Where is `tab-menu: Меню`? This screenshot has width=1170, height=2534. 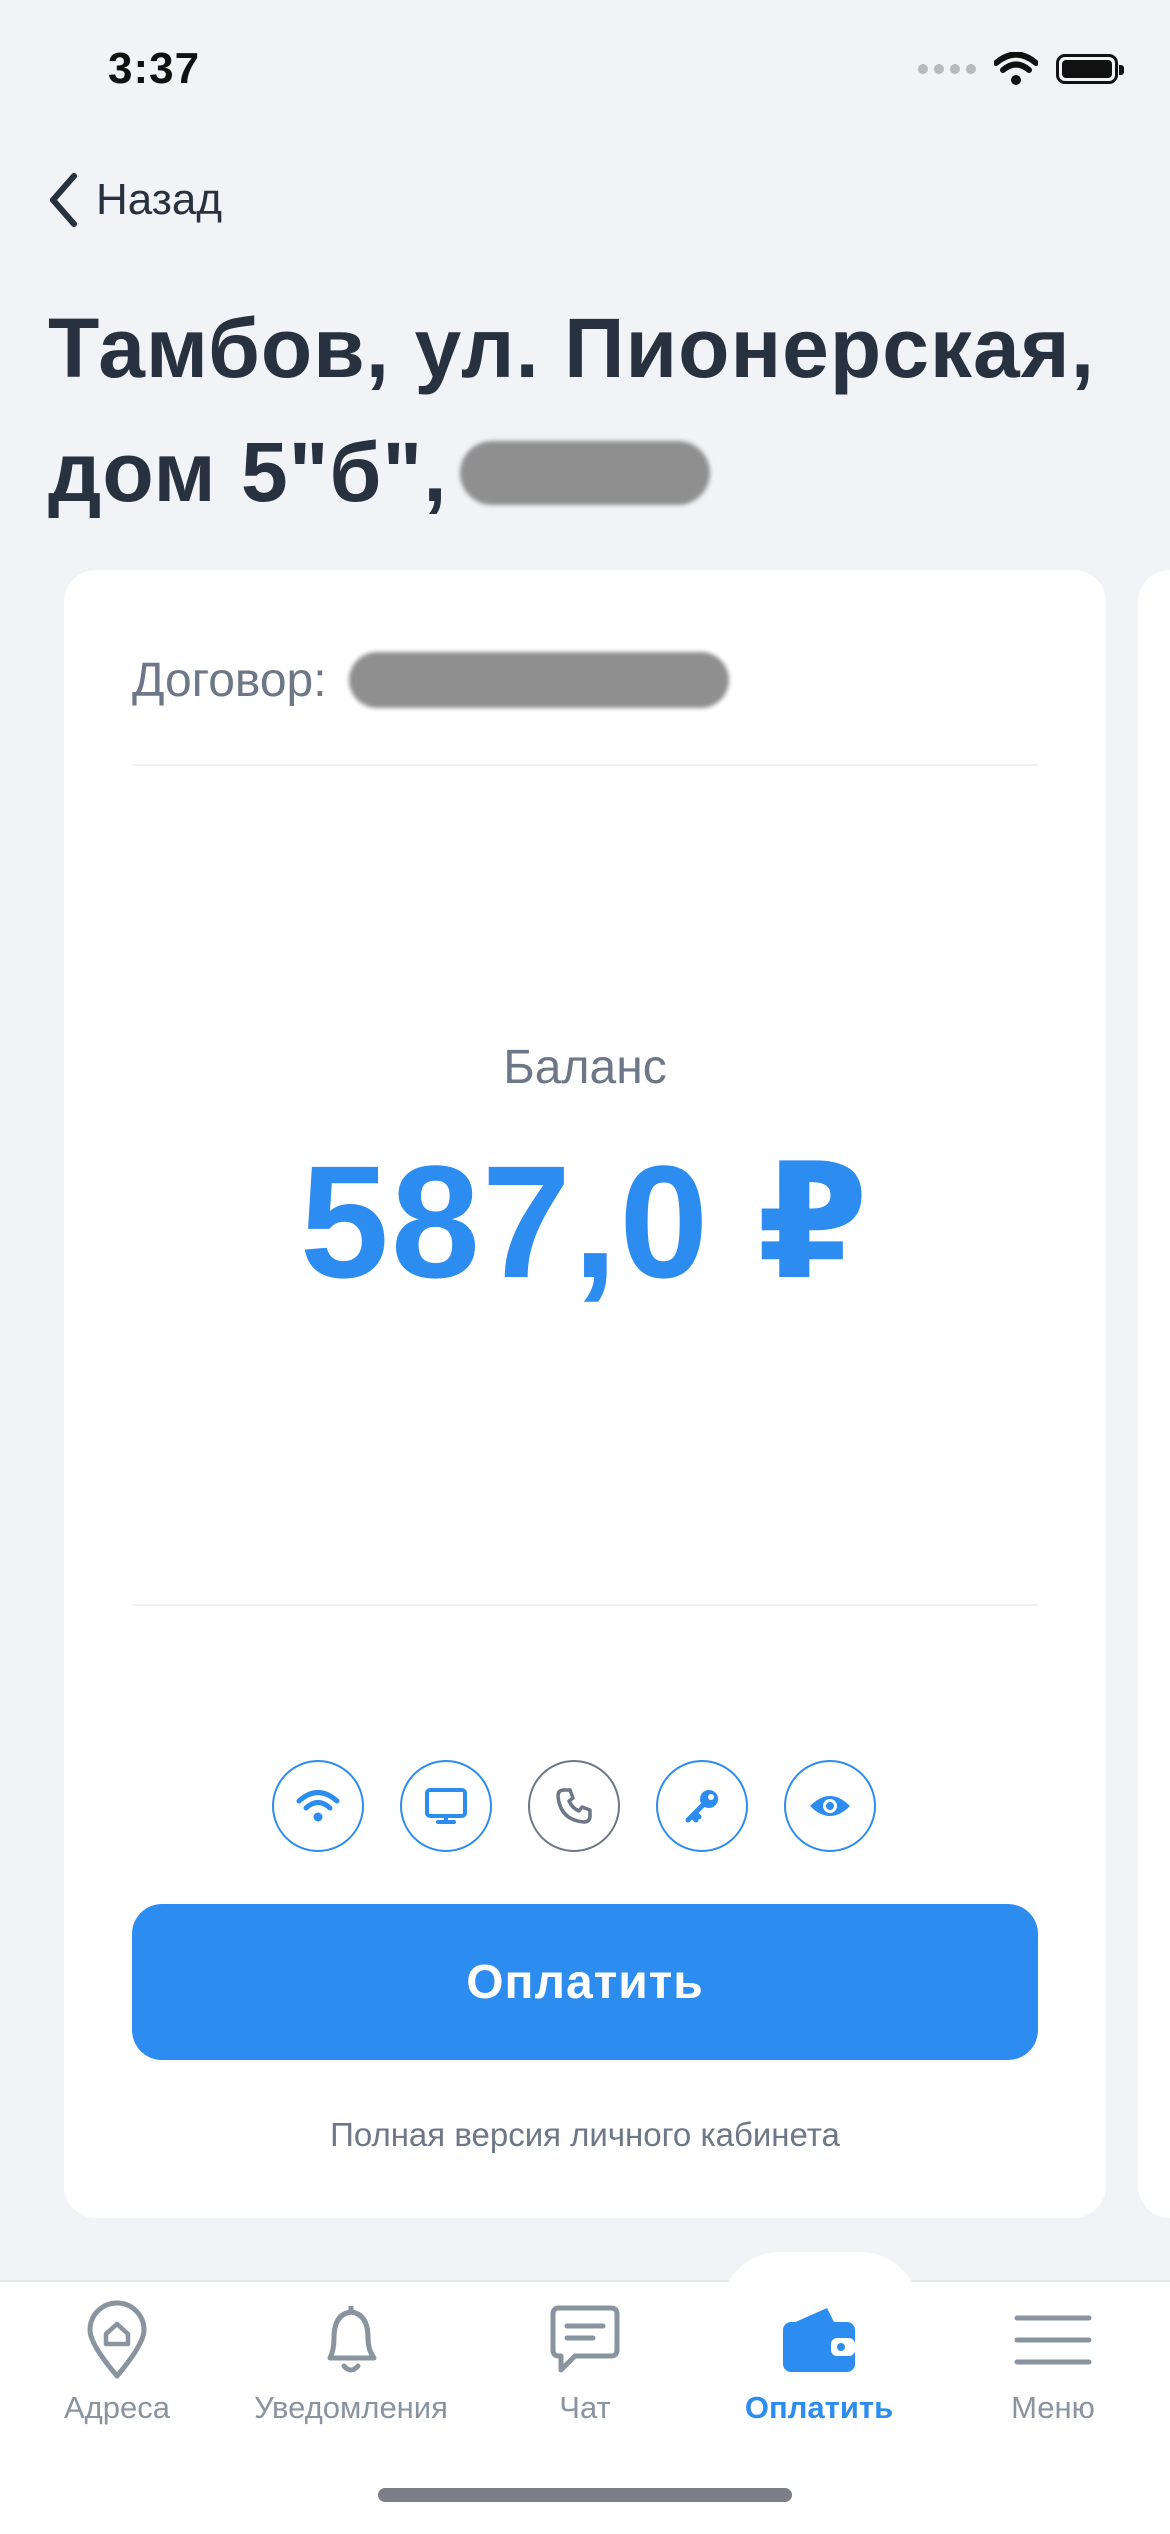 tab-menu: Меню is located at coordinates (1053, 2363).